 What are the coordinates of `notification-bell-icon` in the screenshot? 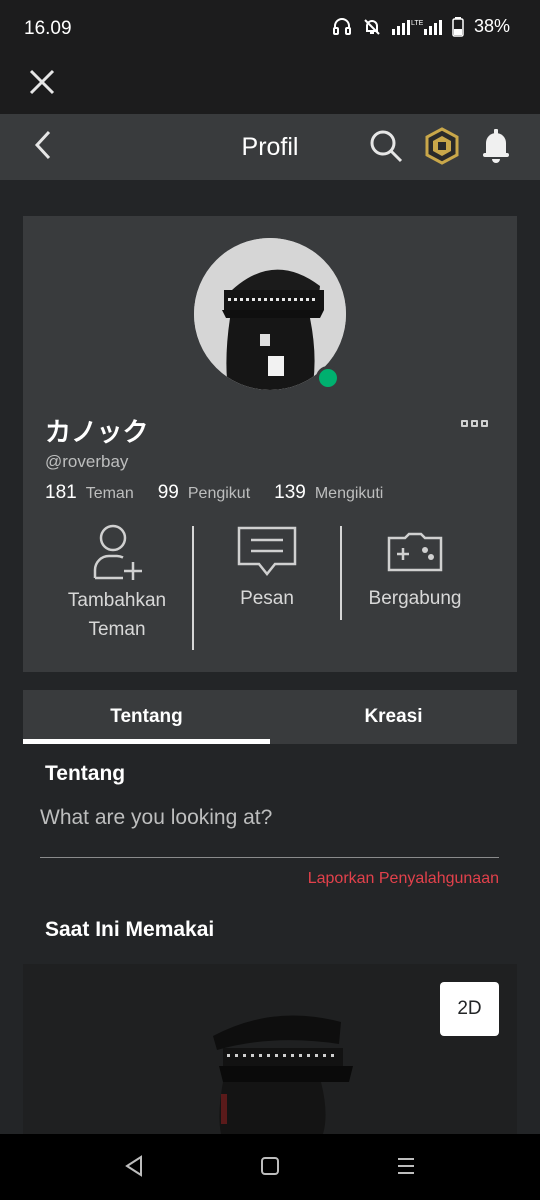 It's located at (496, 148).